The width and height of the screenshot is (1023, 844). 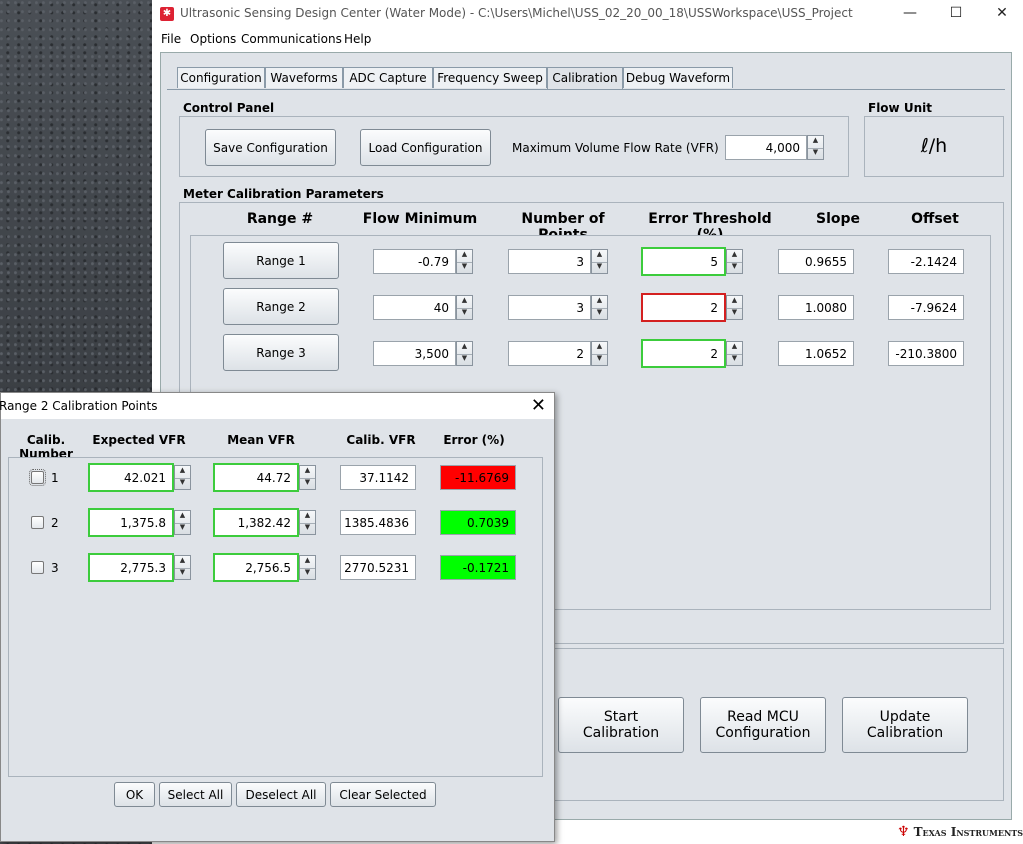 I want to click on range-2-points-input: 3, so click(x=549, y=307).